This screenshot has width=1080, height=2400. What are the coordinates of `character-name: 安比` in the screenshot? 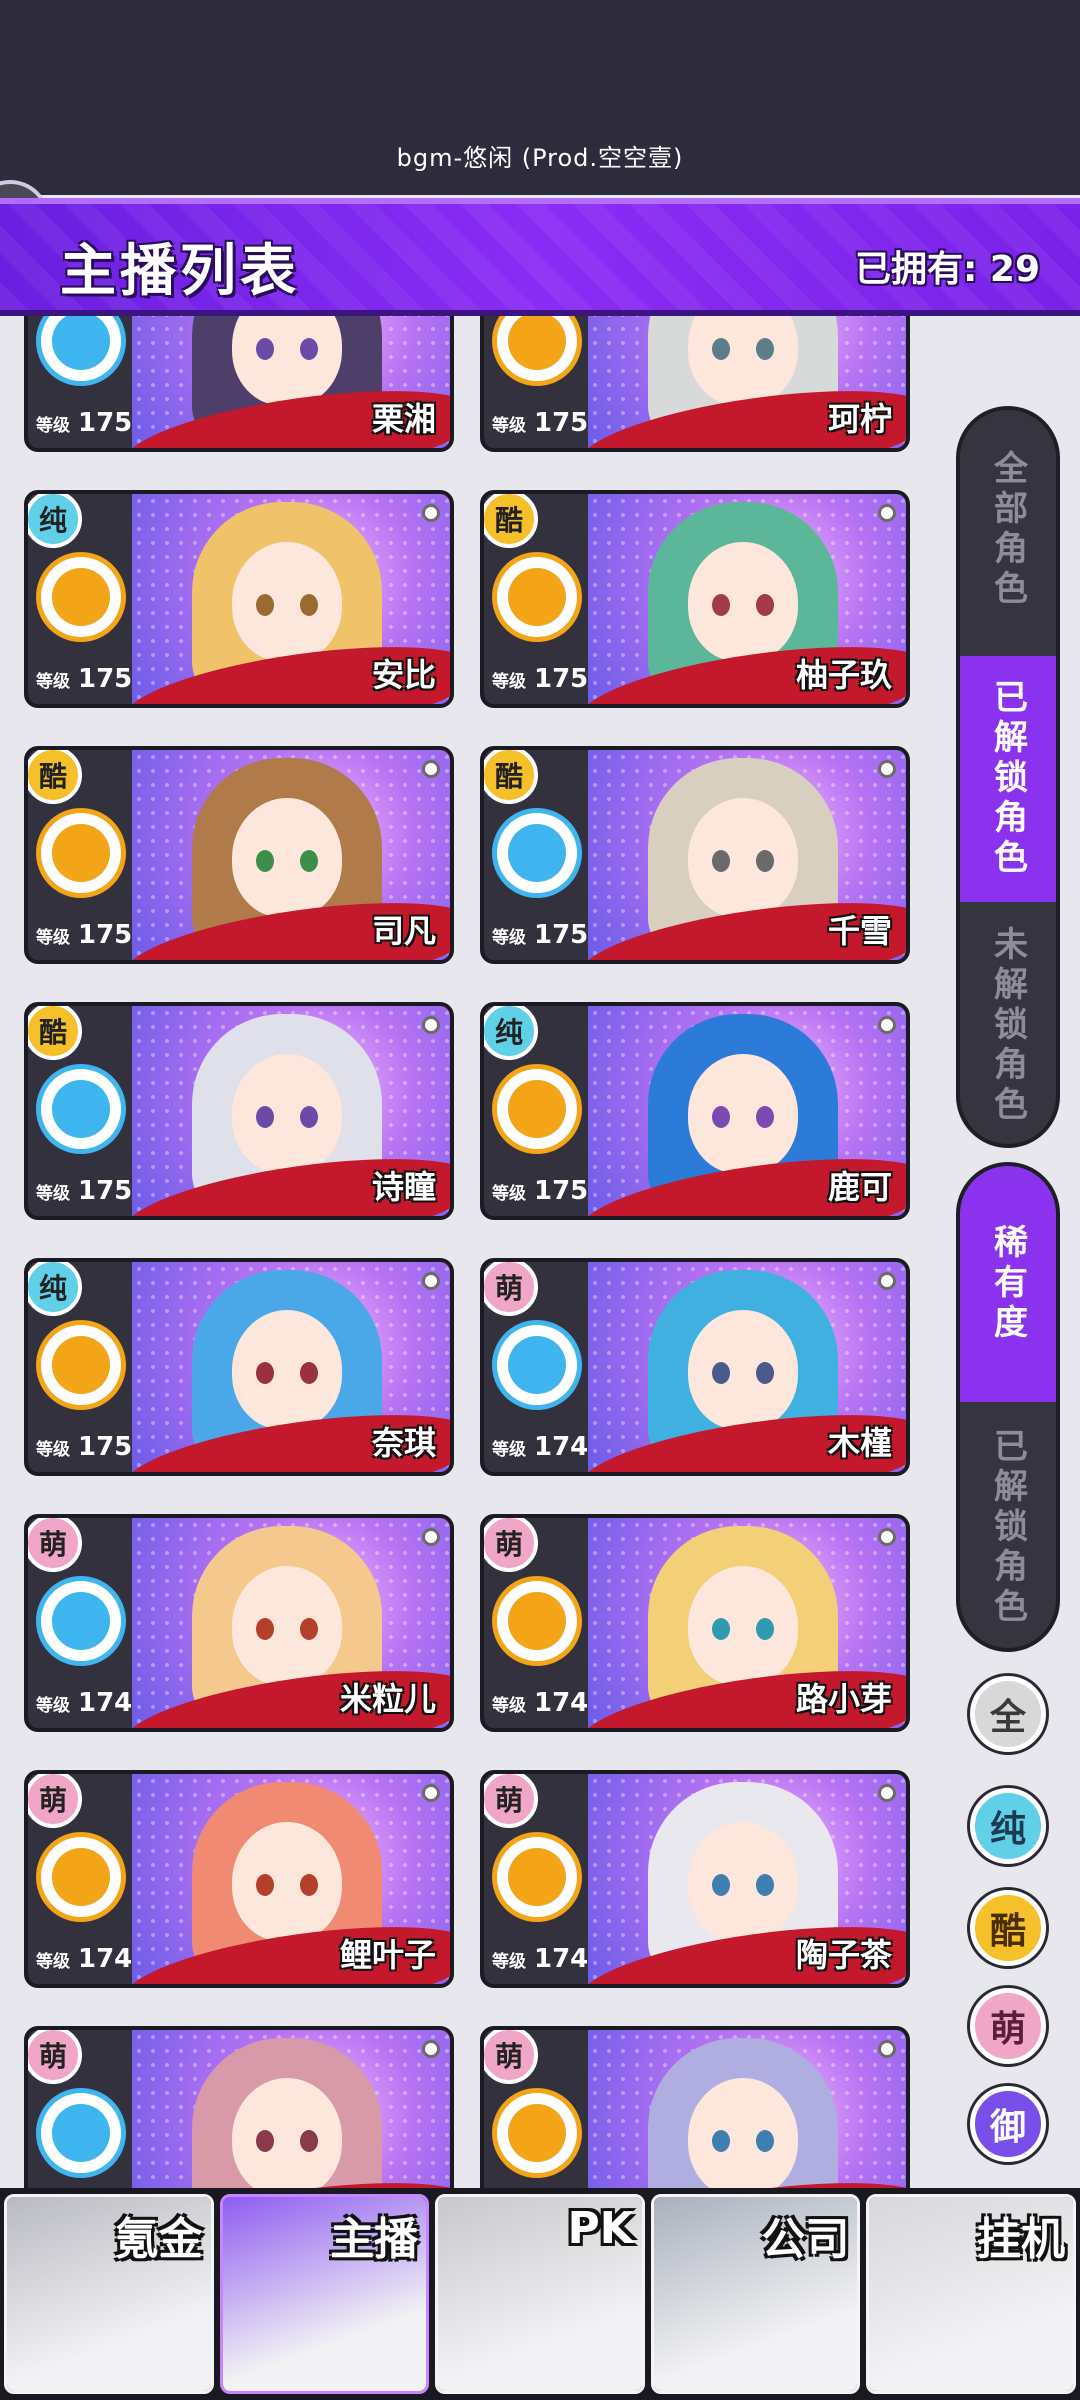 It's located at (403, 675).